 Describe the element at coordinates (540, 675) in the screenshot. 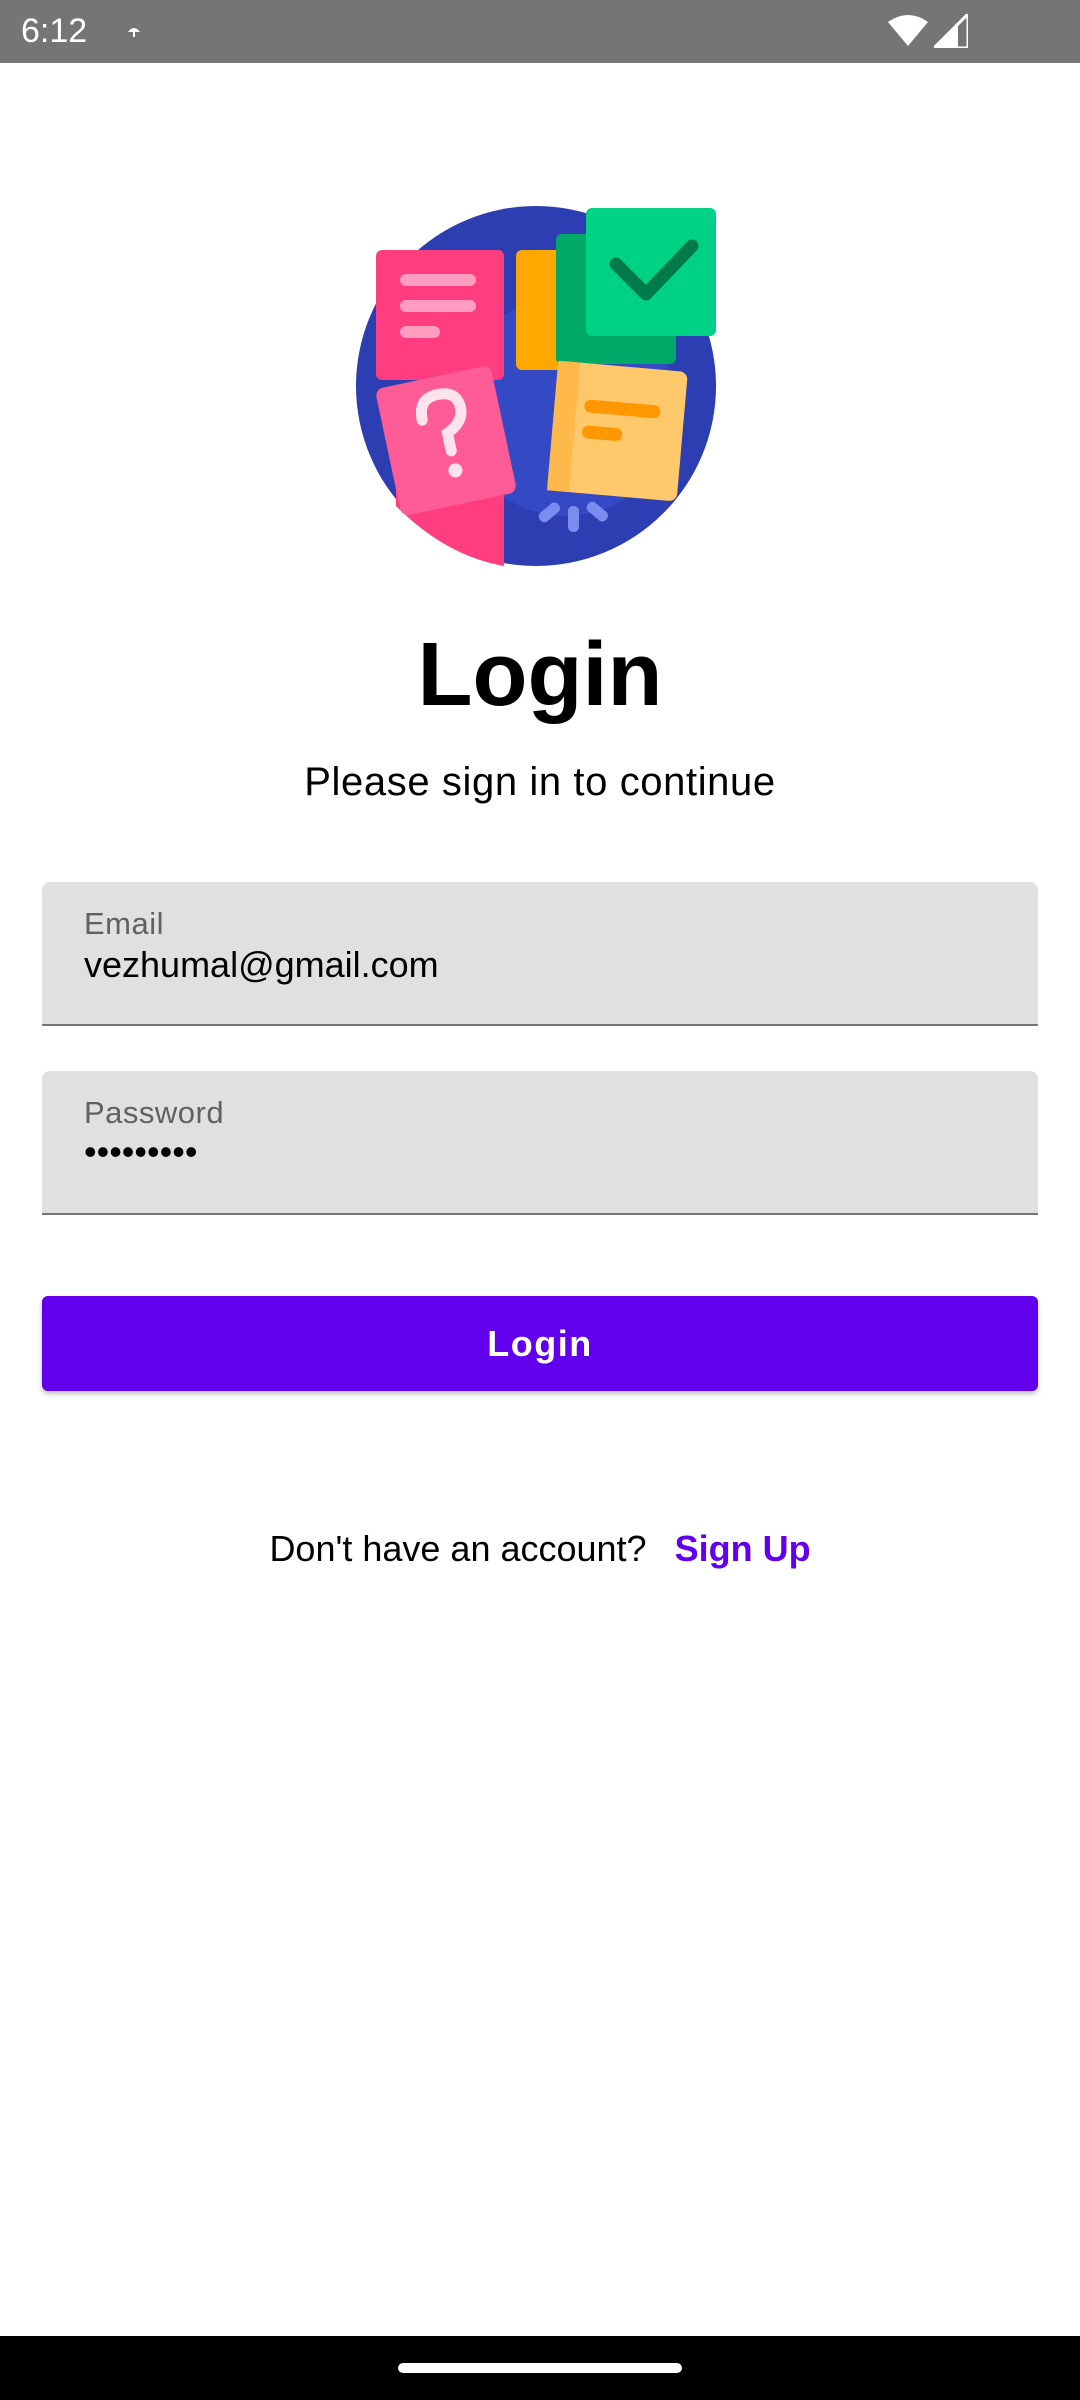

I see `page-title: Login` at that location.